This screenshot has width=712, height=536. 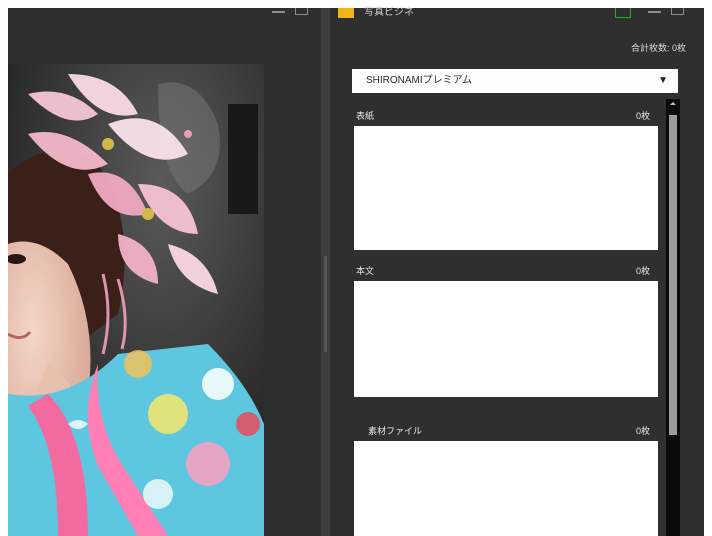 What do you see at coordinates (506, 116) in the screenshot?
I see `section-header-cover: 表紙 0枚` at bounding box center [506, 116].